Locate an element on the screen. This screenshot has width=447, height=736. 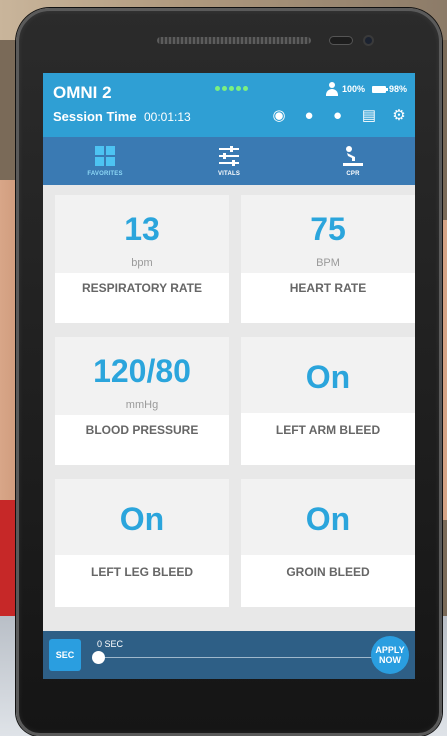
card-groin-bleed: On GROIN BLEED is located at coordinates (328, 543).